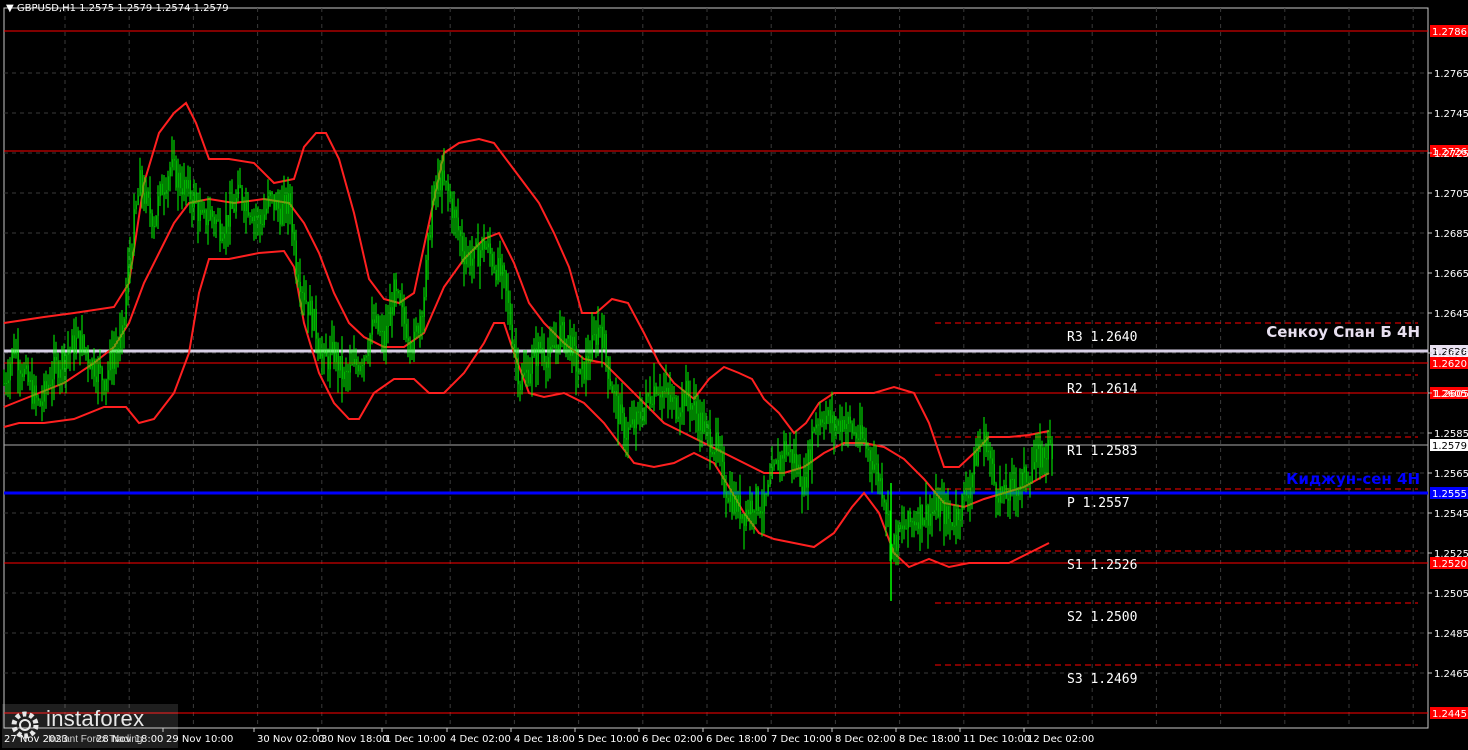 The width and height of the screenshot is (1468, 750). Describe the element at coordinates (1449, 364) in the screenshot. I see `level-price-label: 1.2620` at that location.